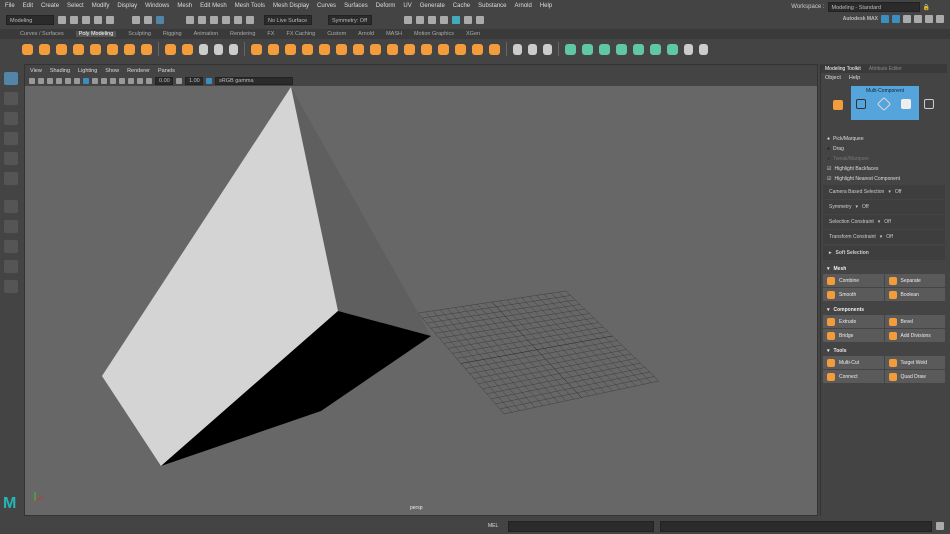  I want to click on menu-generate: Generate, so click(432, 6).